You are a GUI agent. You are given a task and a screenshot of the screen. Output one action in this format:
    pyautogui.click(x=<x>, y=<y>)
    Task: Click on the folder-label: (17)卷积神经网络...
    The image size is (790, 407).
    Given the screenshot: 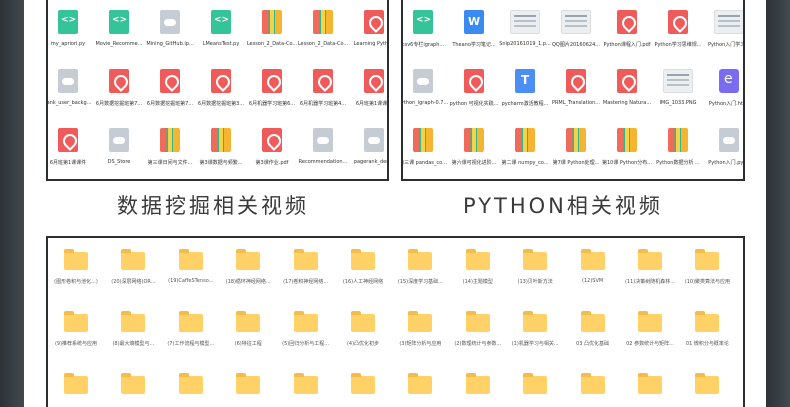 What is the action you would take?
    pyautogui.click(x=306, y=282)
    